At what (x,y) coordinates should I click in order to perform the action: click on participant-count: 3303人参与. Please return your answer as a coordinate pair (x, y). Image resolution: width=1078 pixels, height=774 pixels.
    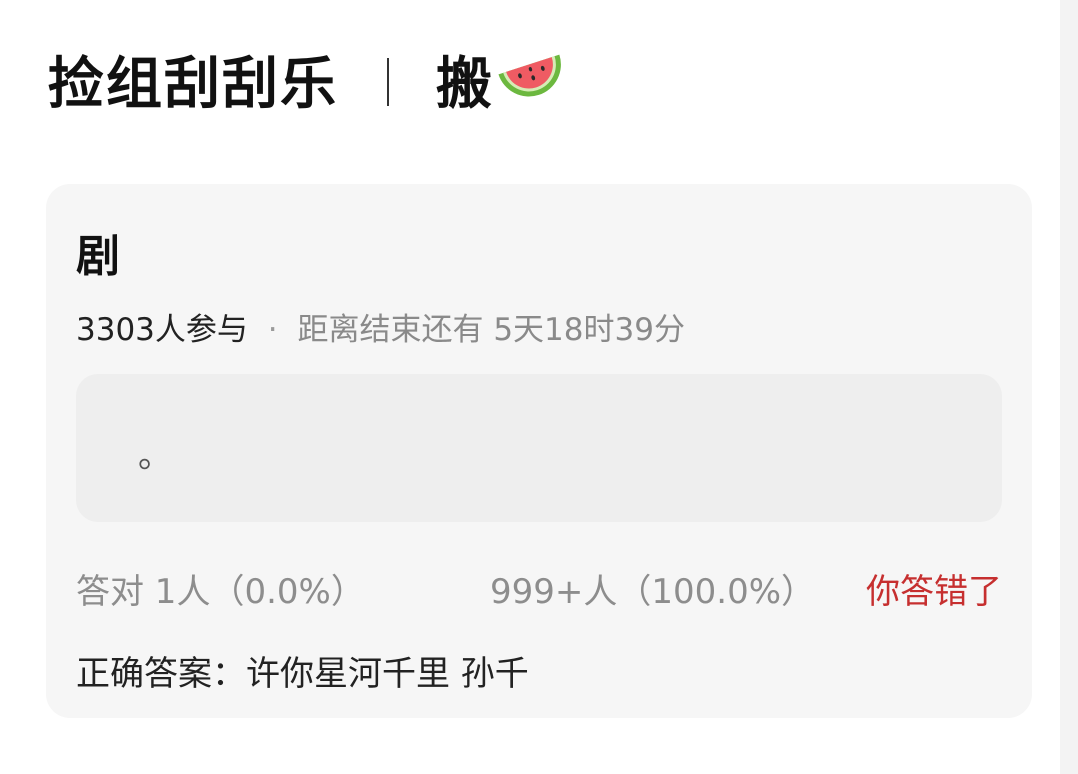
    Looking at the image, I should click on (162, 330).